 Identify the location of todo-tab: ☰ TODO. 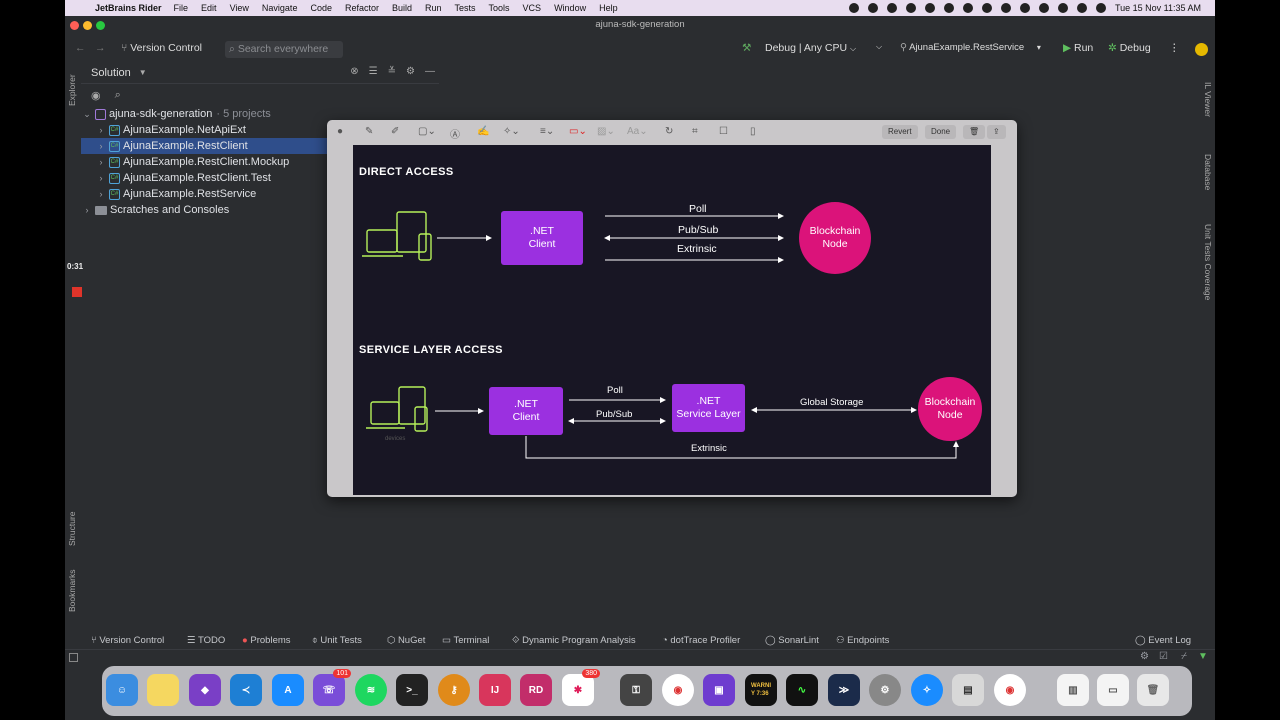
(206, 640).